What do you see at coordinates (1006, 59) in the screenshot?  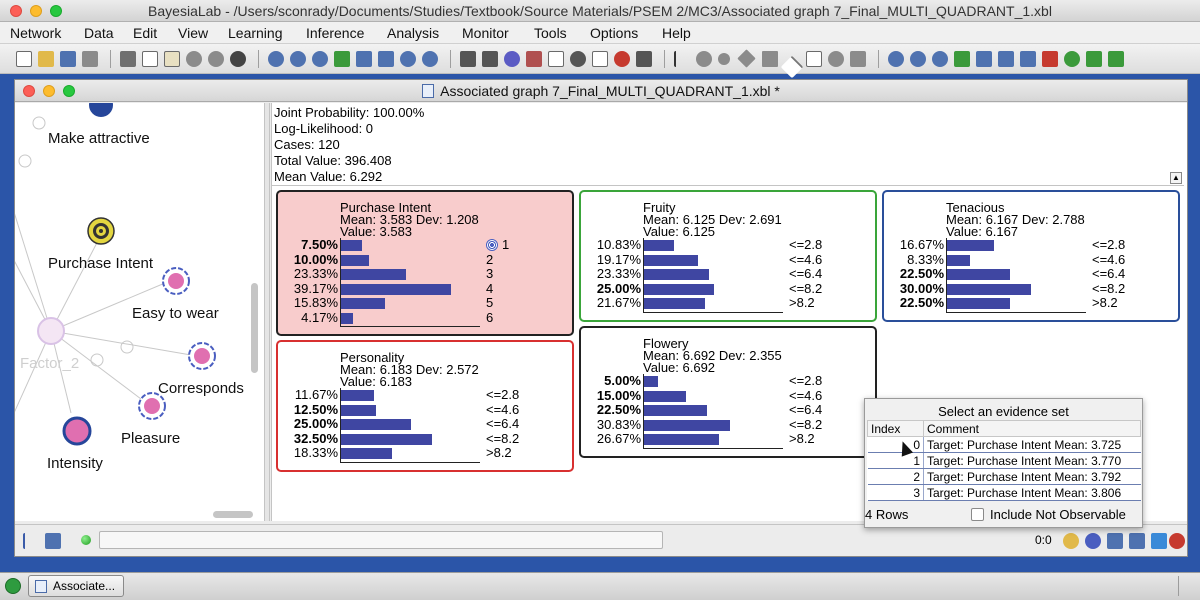 I see `link-icon` at bounding box center [1006, 59].